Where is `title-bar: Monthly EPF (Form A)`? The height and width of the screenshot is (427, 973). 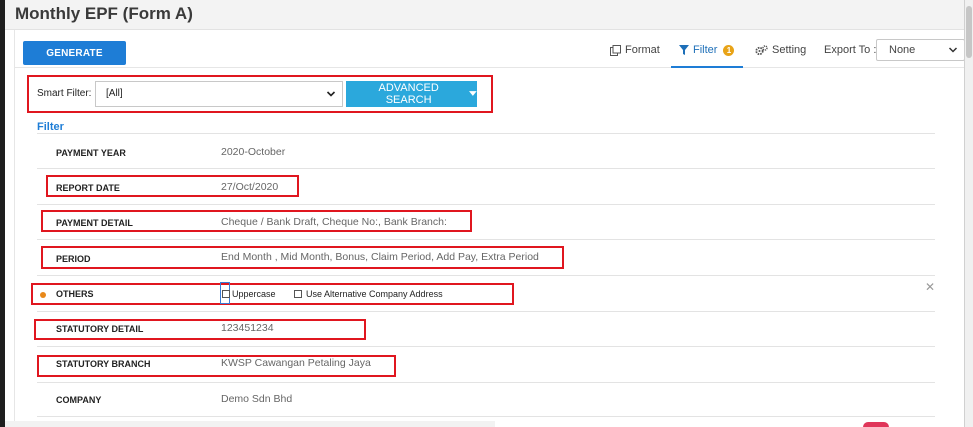 title-bar: Monthly EPF (Form A) is located at coordinates (484, 15).